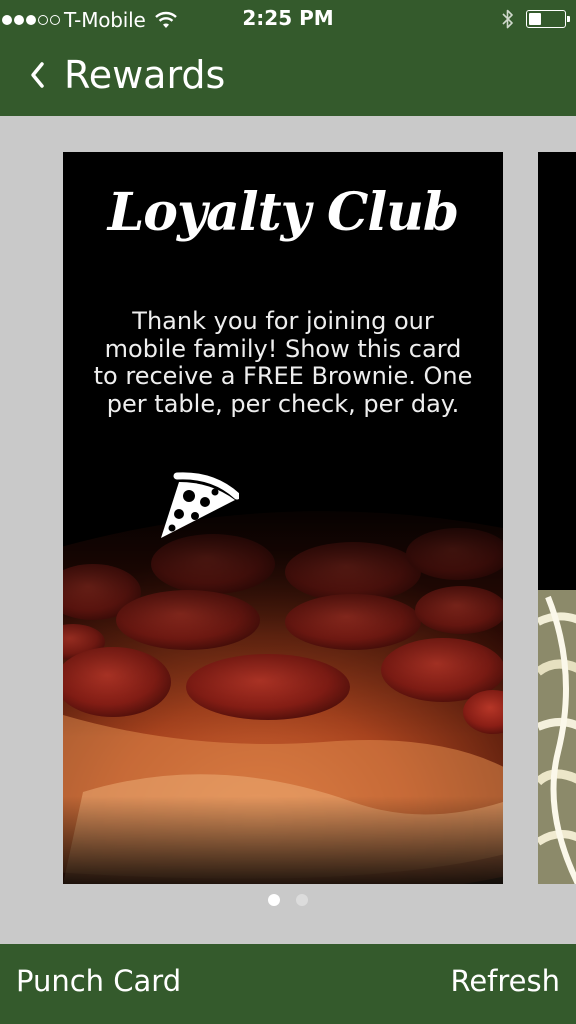  I want to click on bottom-toolbar: Punch Card Refresh, so click(288, 984).